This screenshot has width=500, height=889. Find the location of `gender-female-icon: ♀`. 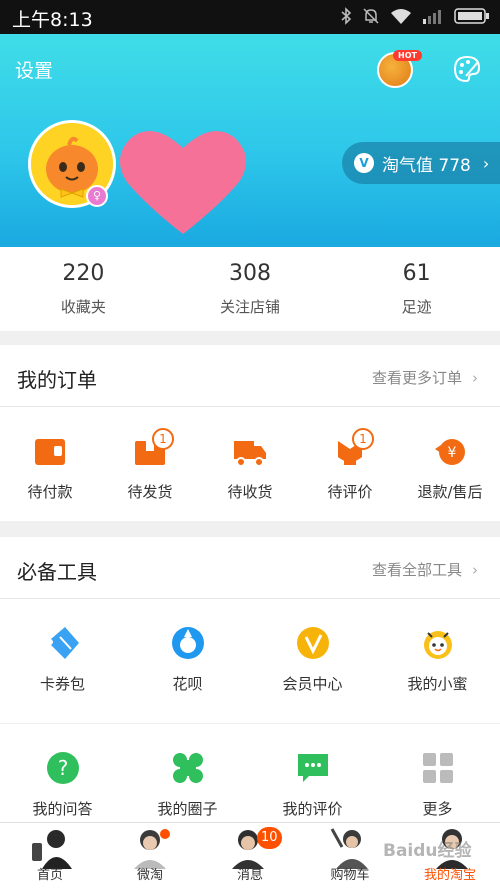

gender-female-icon: ♀ is located at coordinates (97, 196).